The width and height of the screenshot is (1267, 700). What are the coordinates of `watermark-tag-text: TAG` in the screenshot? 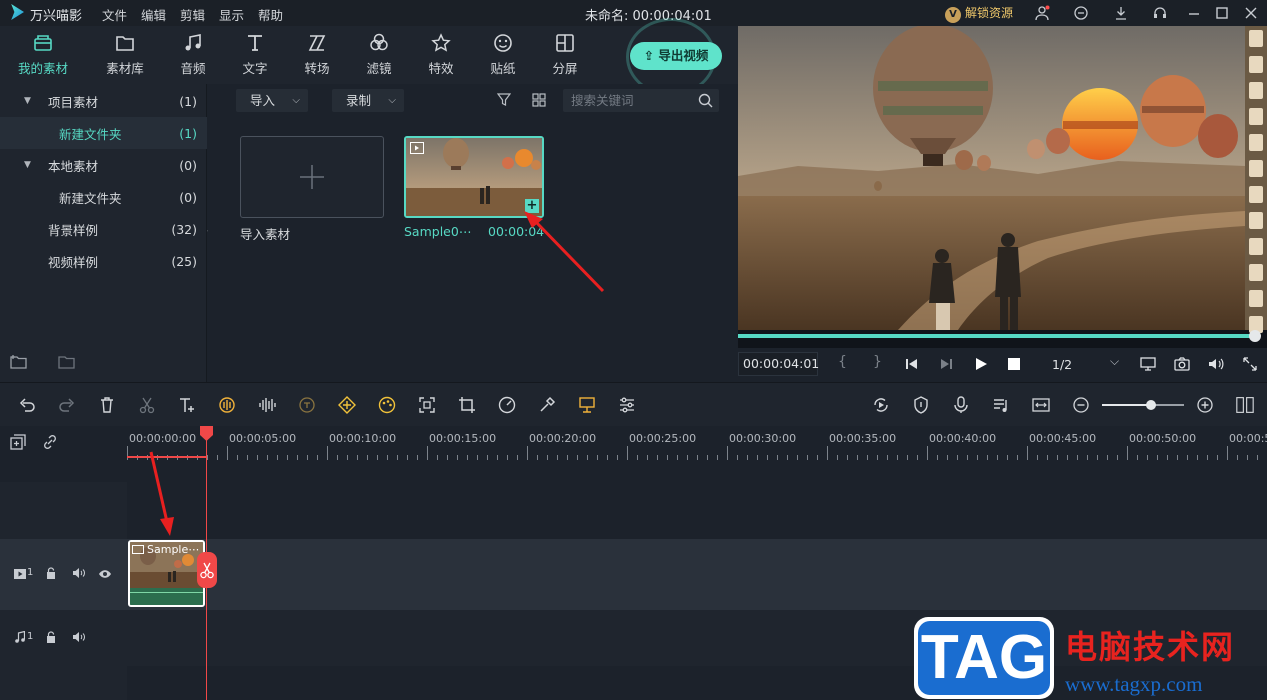 It's located at (984, 658).